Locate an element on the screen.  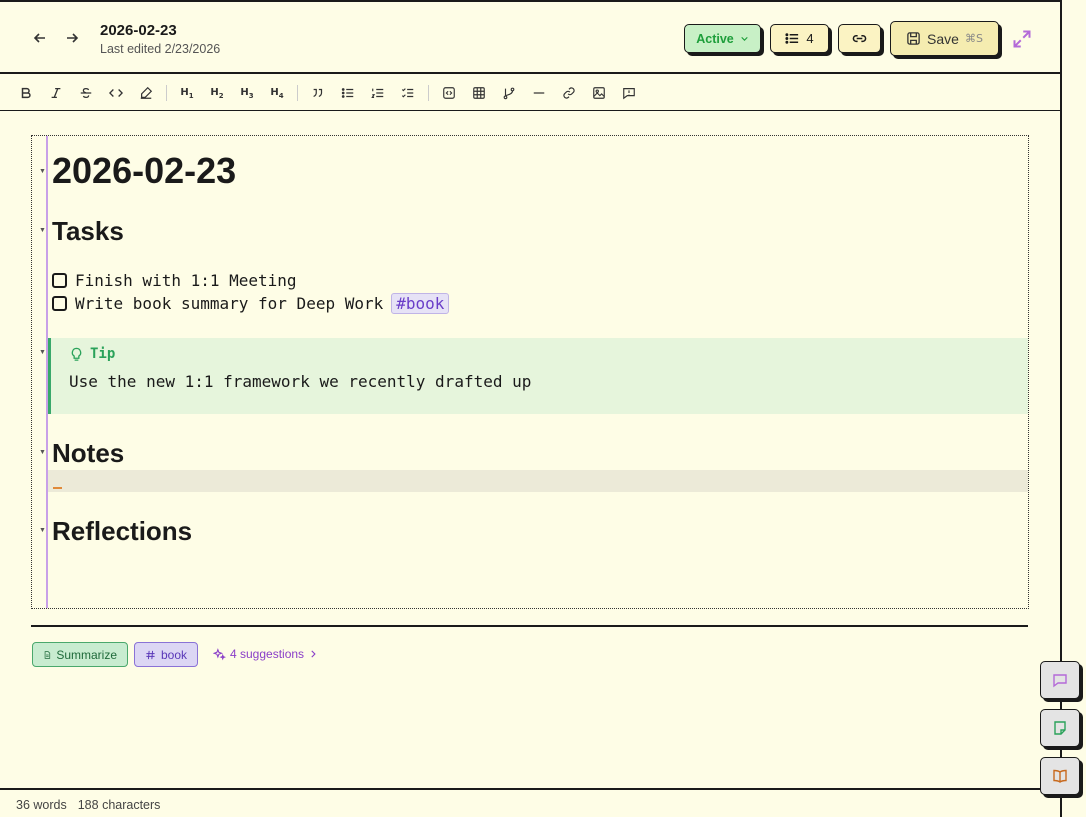
table-button is located at coordinates (479, 93).